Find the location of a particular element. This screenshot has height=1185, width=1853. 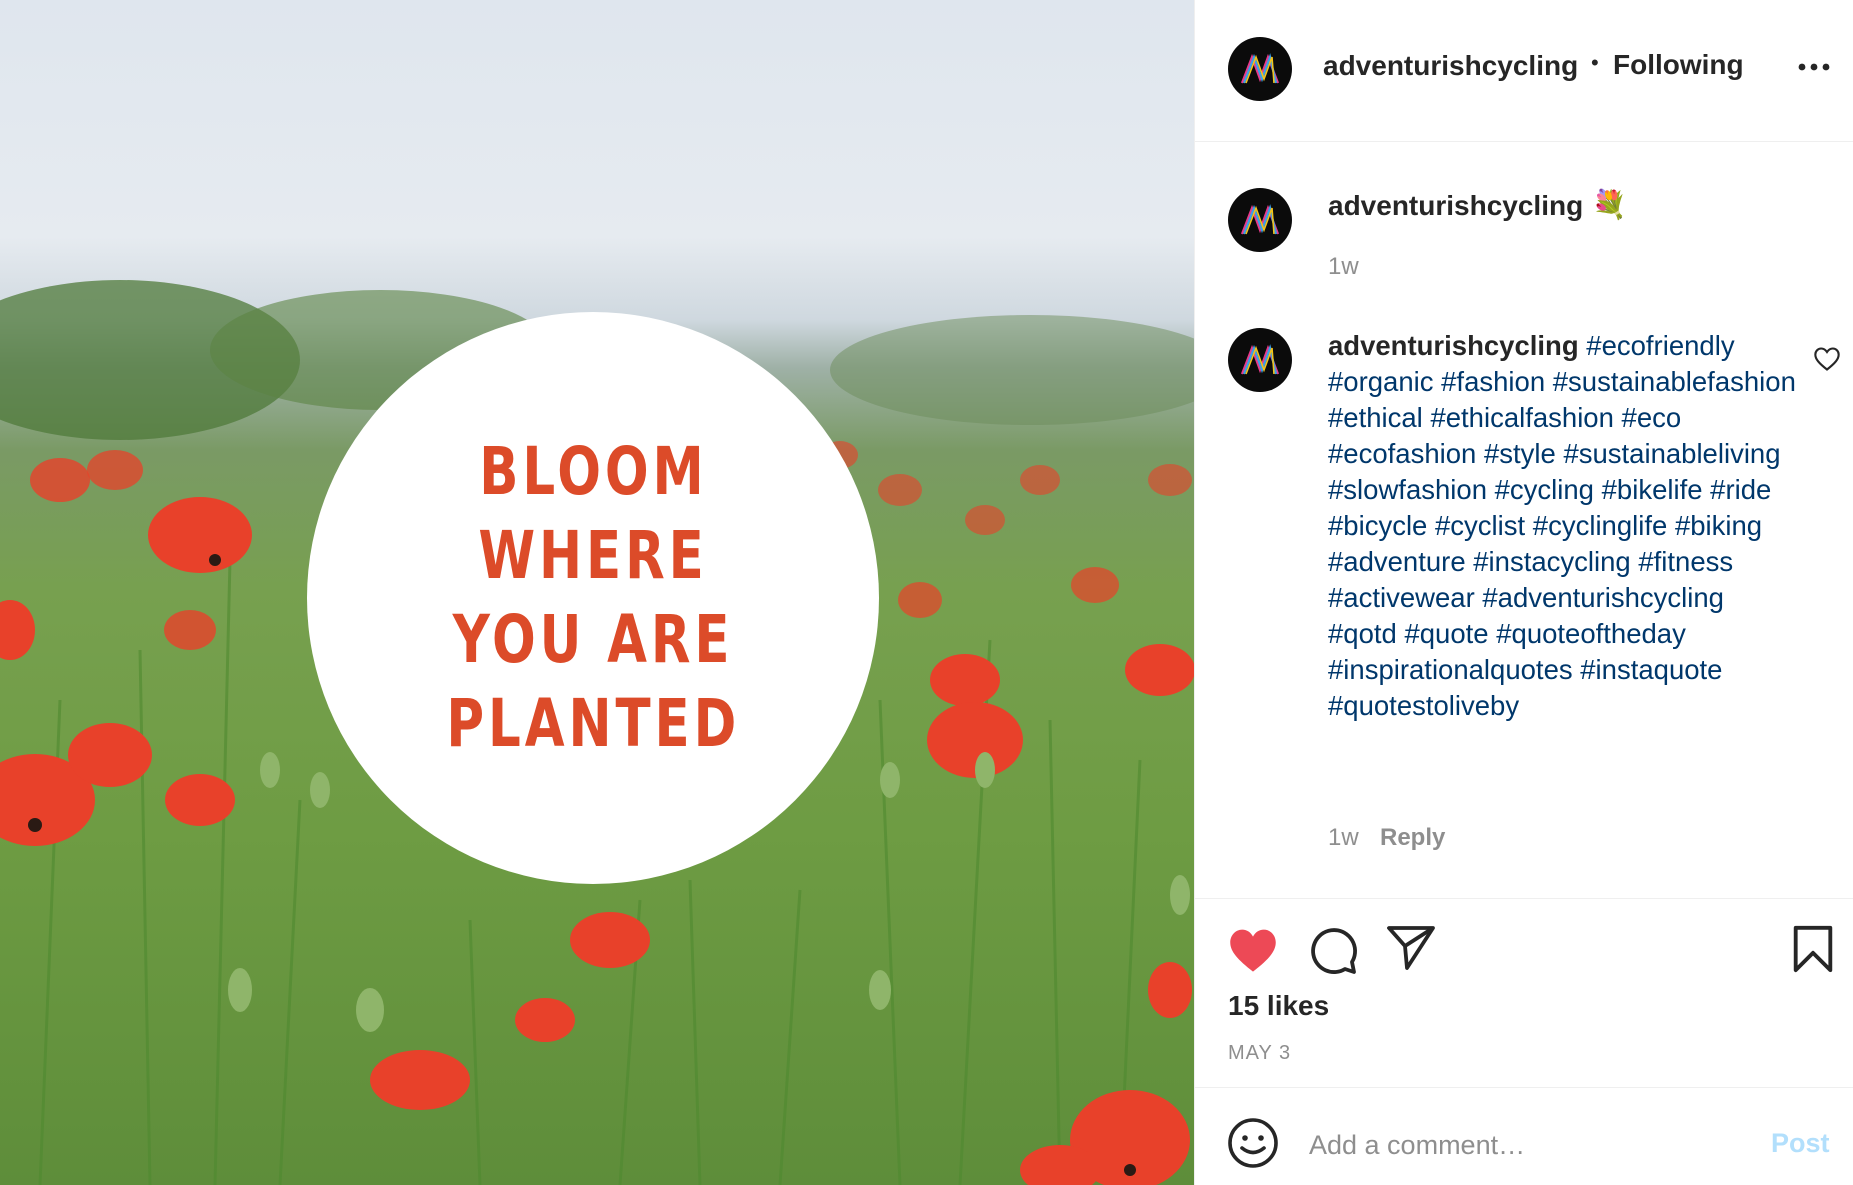

hashtag-link: #sustainablefashion is located at coordinates (1674, 381).